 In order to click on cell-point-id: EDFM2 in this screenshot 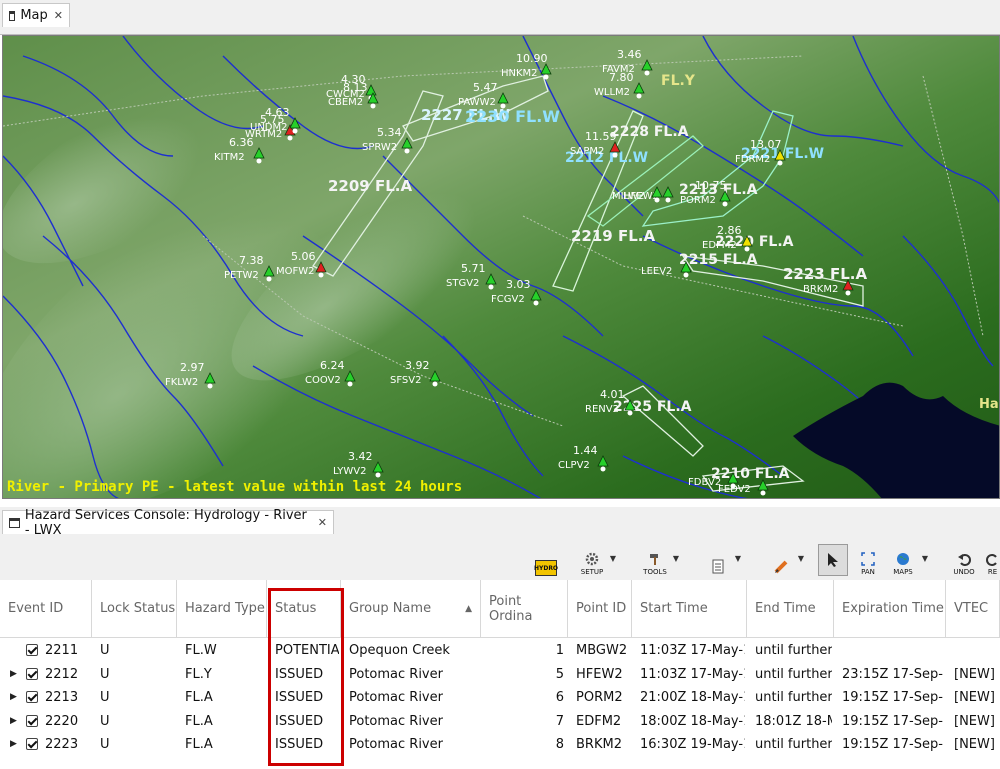, I will do `click(599, 721)`.